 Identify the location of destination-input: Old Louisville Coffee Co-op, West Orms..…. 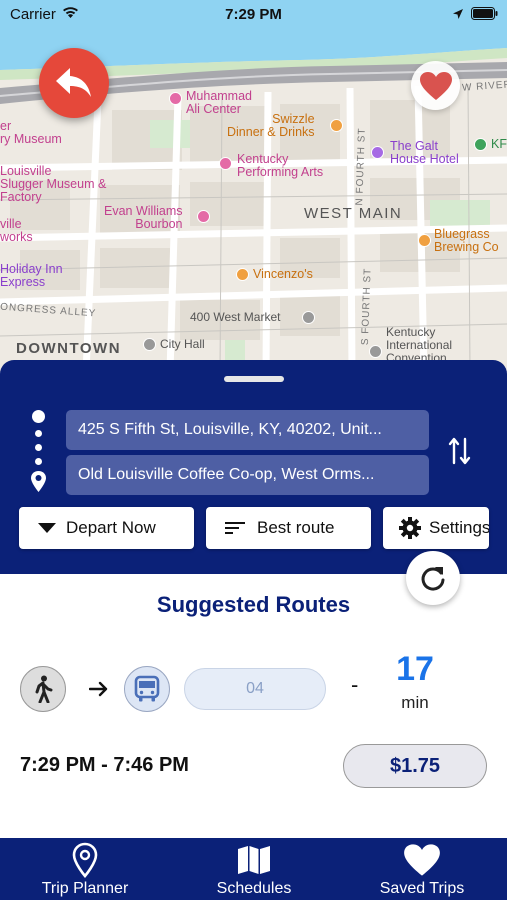
(247, 475).